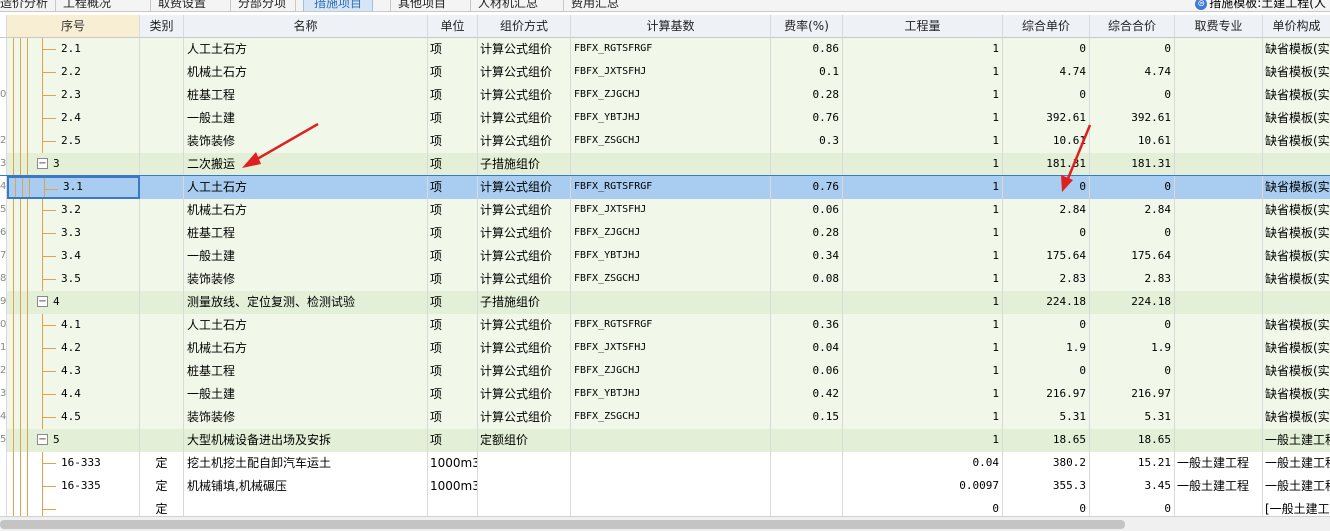  What do you see at coordinates (807, 440) in the screenshot?
I see `cell-rate` at bounding box center [807, 440].